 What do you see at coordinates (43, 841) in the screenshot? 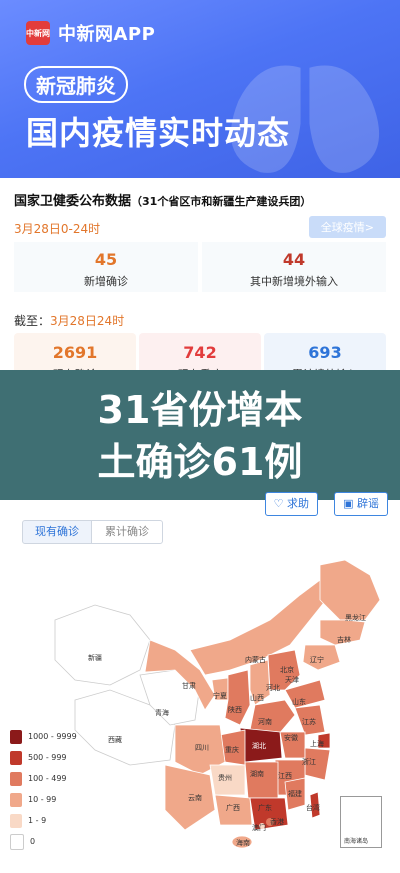
I see `legend-row: 0` at bounding box center [43, 841].